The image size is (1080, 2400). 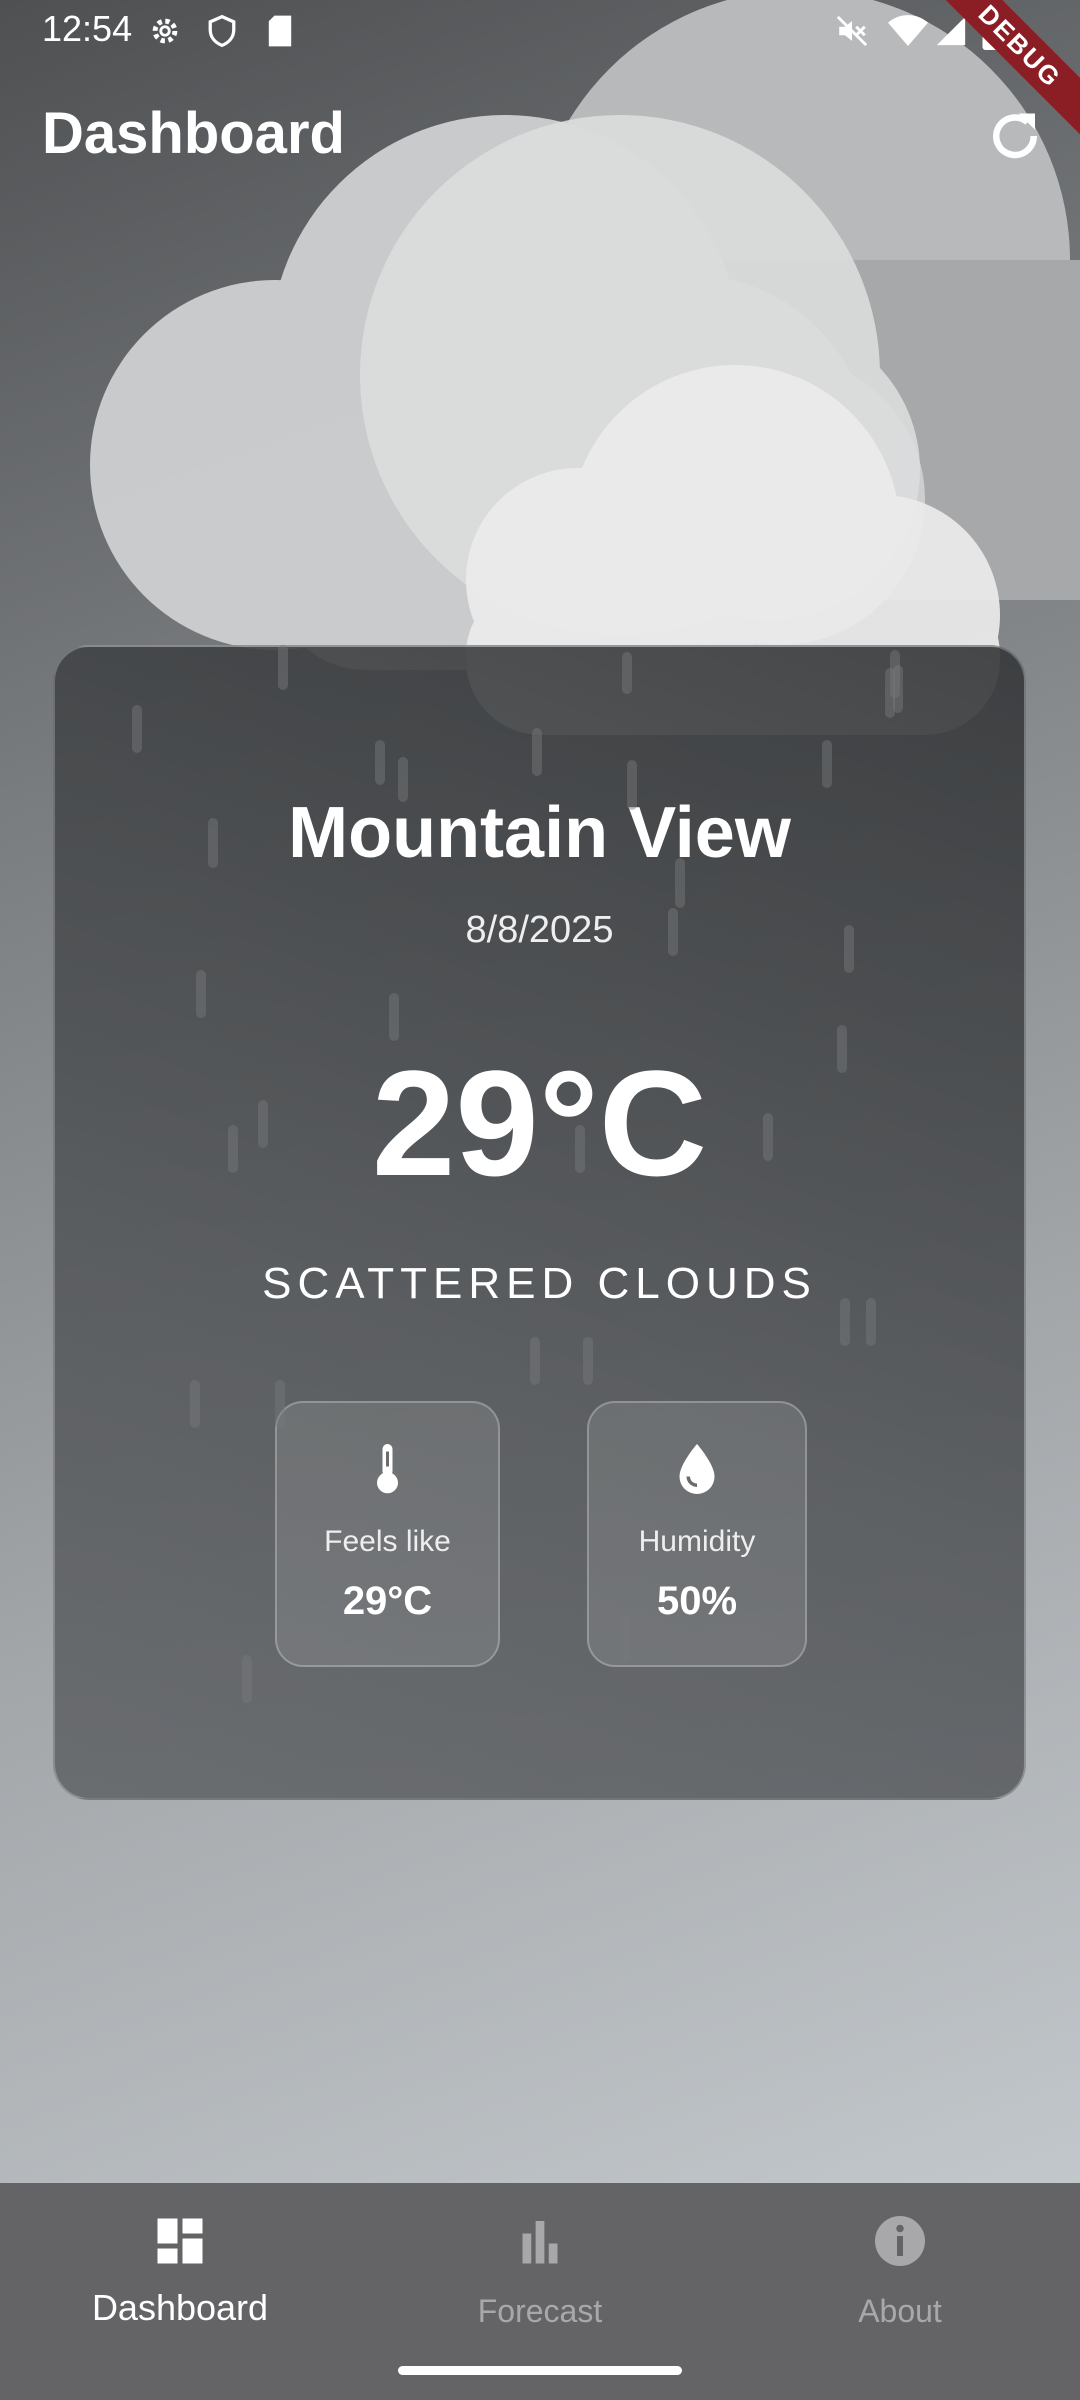 I want to click on page-title: Dashboard, so click(x=193, y=133).